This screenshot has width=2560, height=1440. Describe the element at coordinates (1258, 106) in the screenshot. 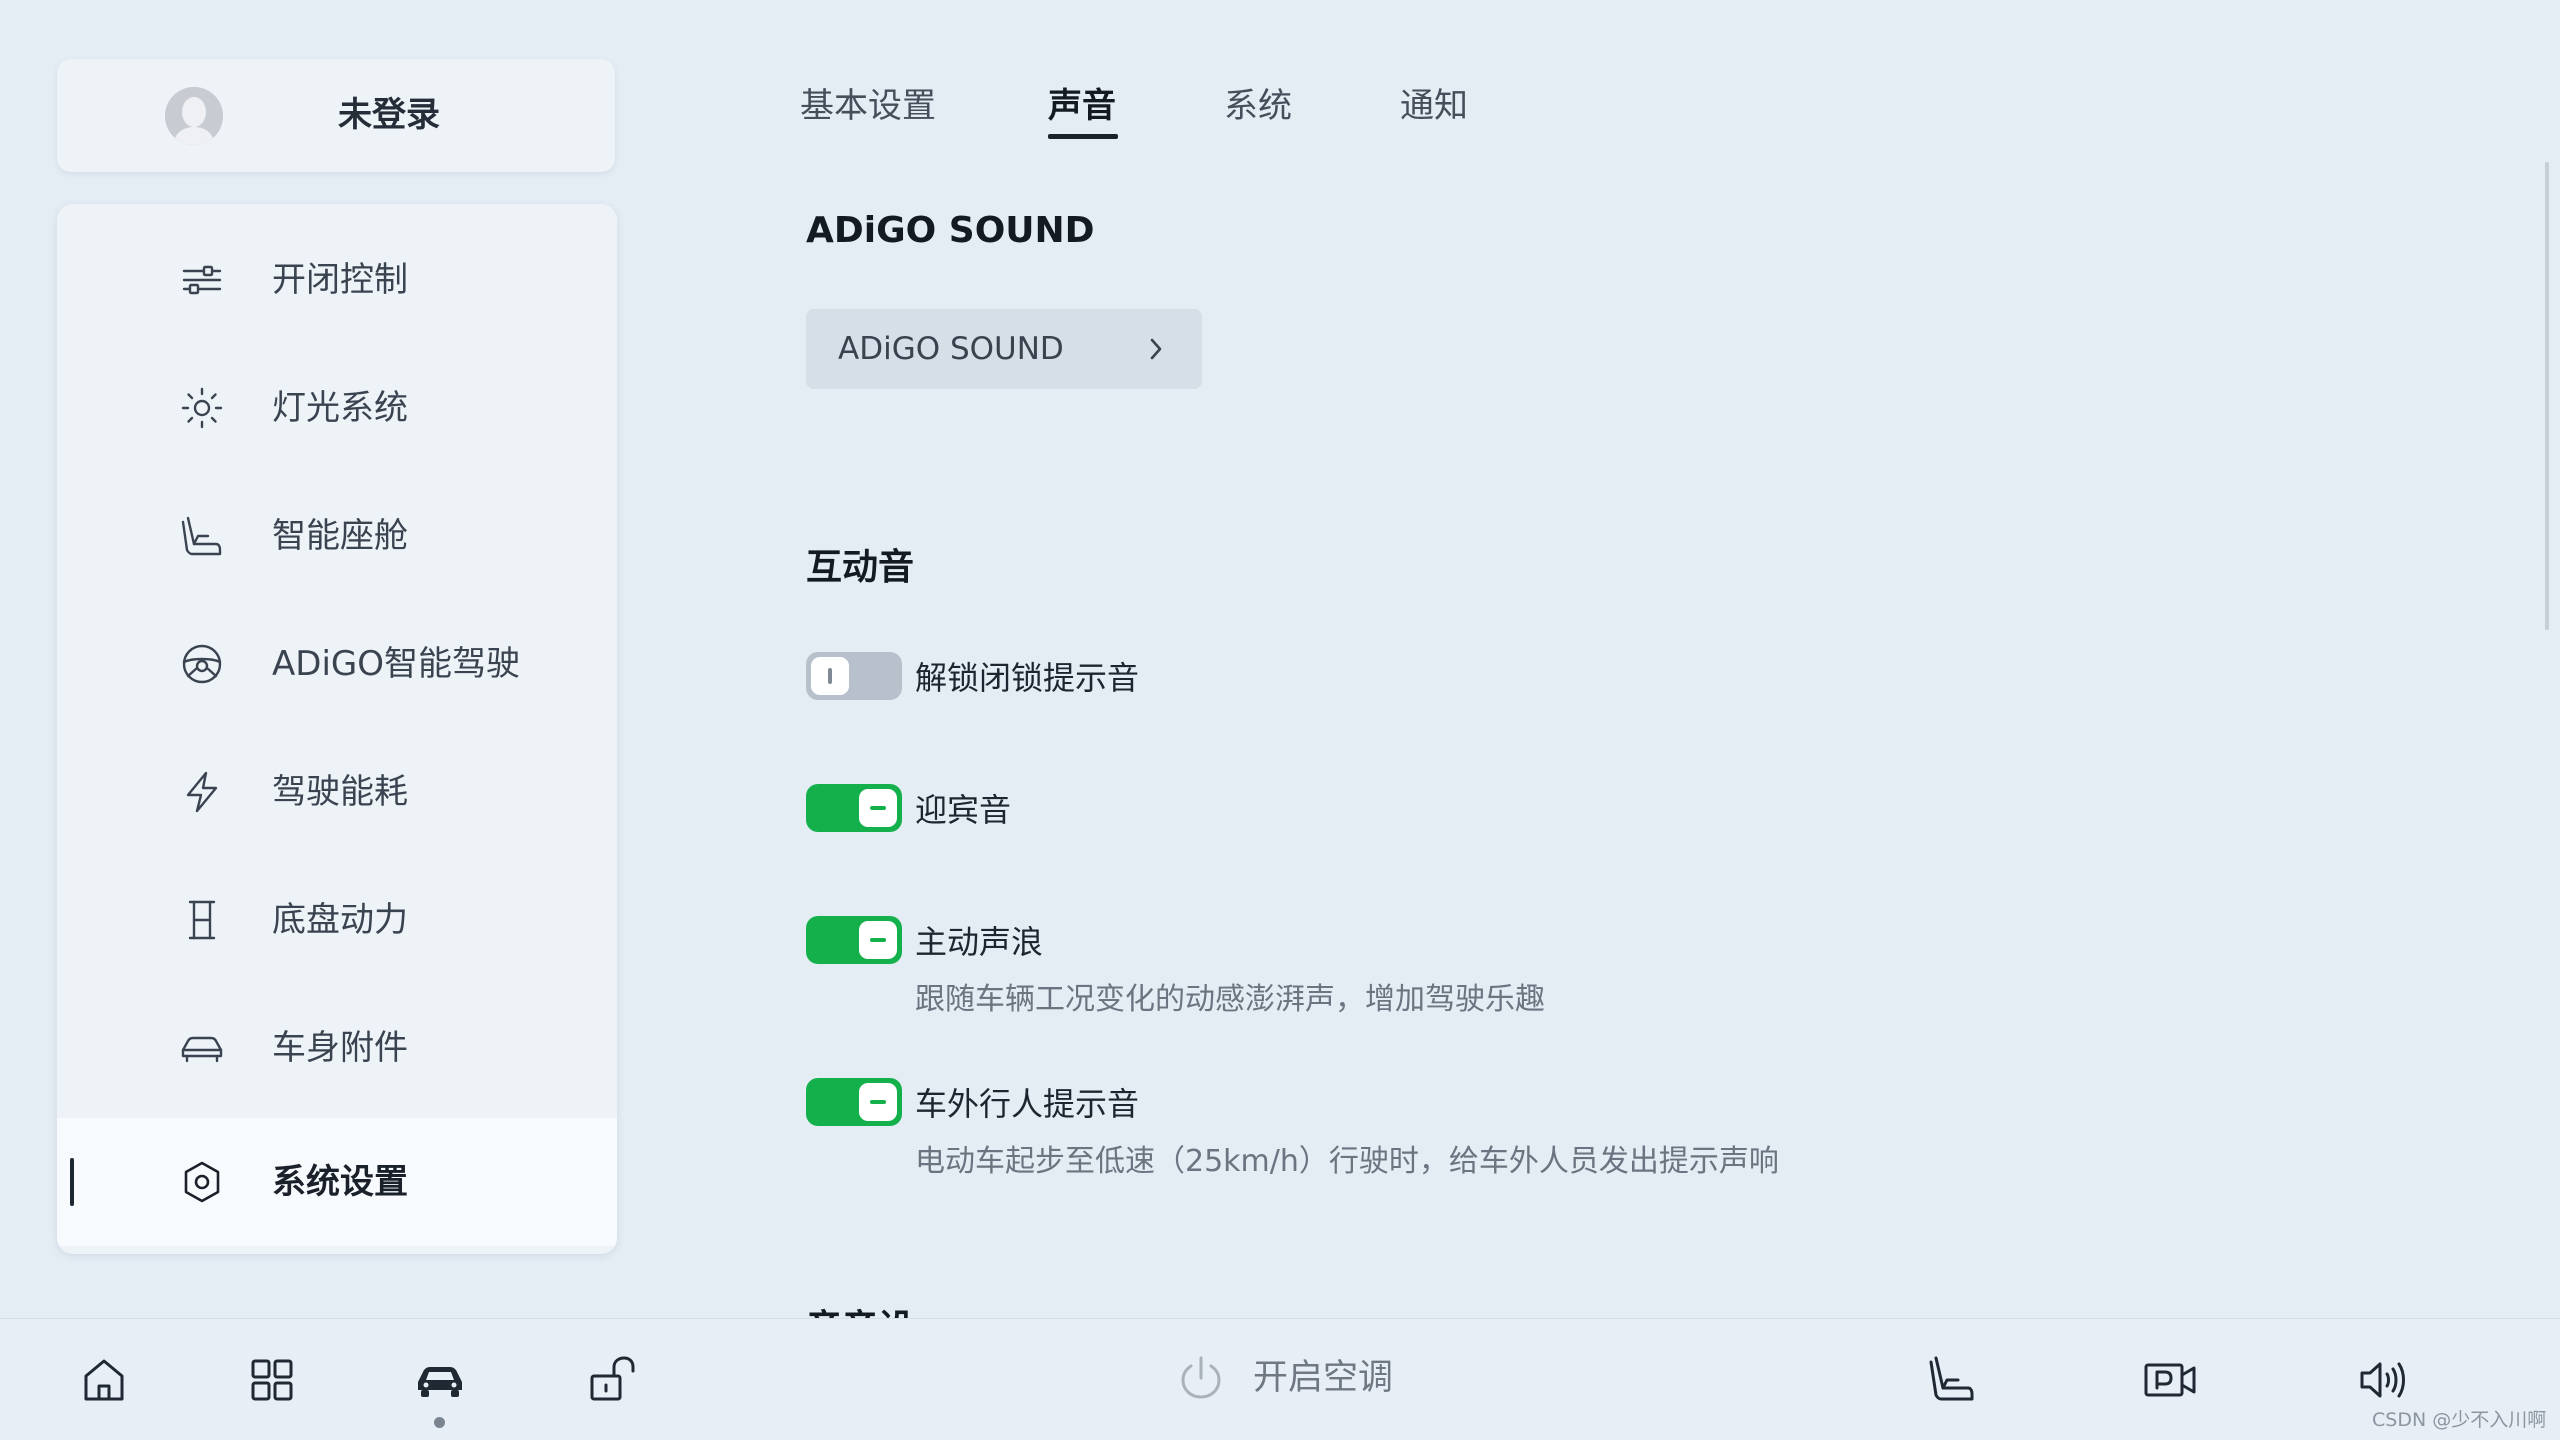

I see `tab-system: 系统` at that location.